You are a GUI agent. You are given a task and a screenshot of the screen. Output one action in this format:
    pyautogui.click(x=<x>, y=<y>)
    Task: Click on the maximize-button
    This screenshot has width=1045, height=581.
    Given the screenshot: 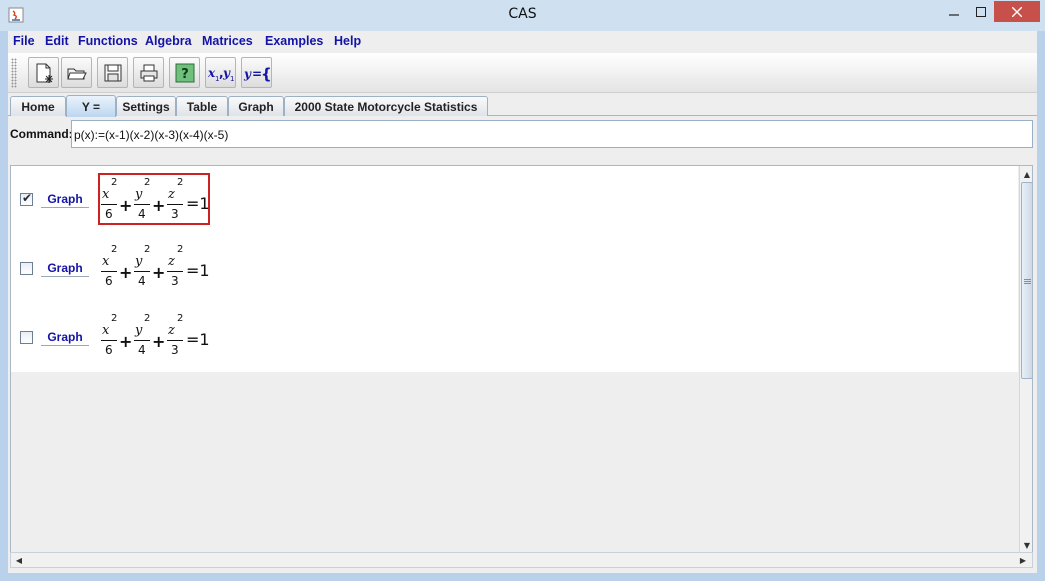 What is the action you would take?
    pyautogui.click(x=981, y=11)
    